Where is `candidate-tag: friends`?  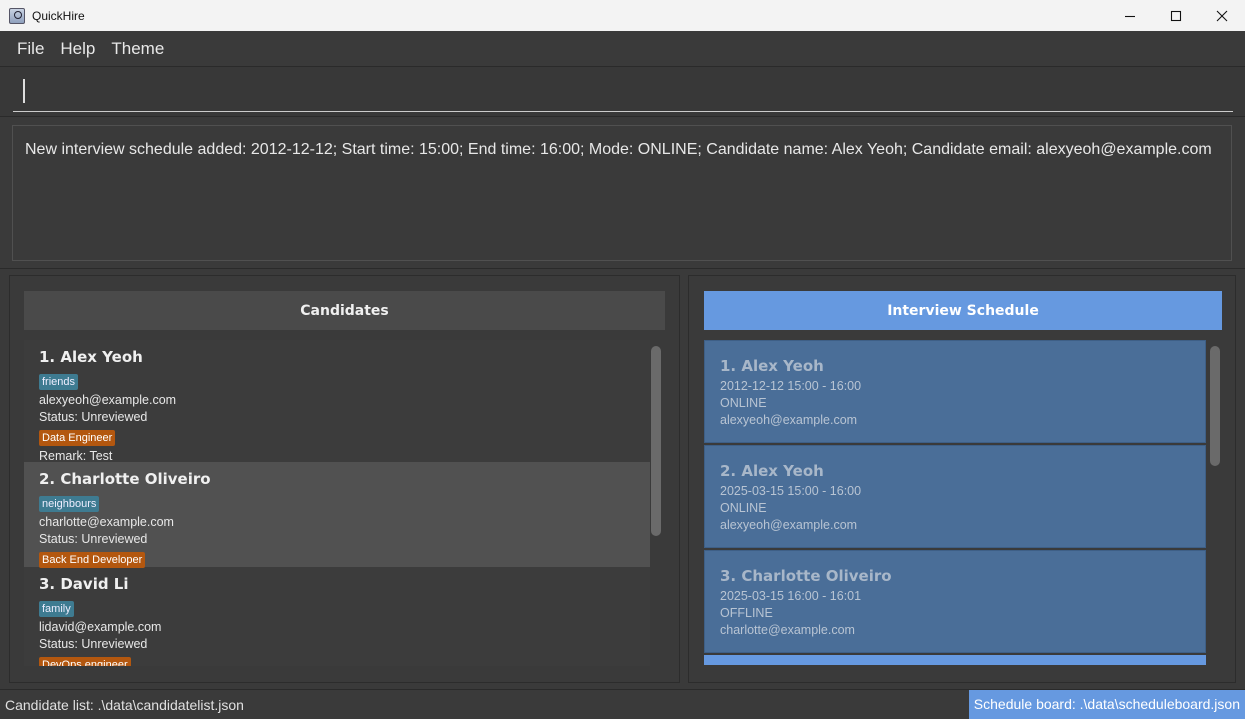
candidate-tag: friends is located at coordinates (59, 382).